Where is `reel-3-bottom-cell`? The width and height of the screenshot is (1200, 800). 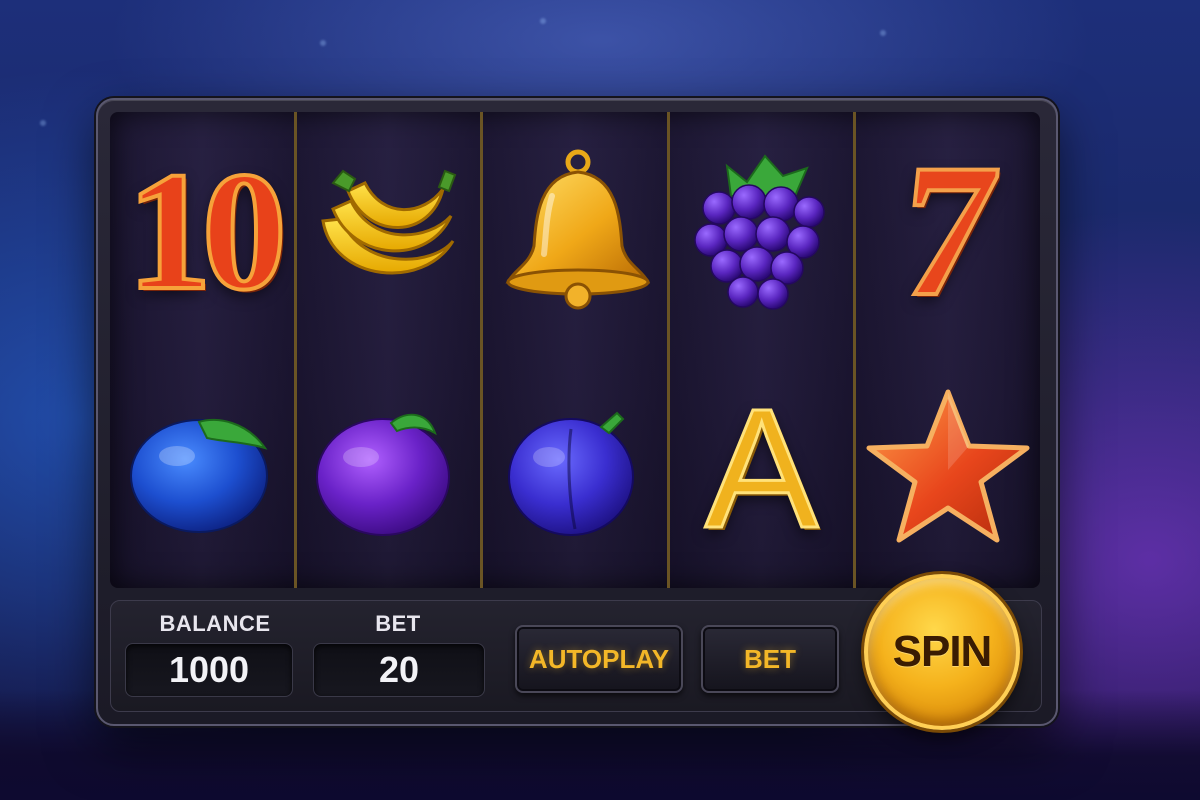 reel-3-bottom-cell is located at coordinates (575, 469).